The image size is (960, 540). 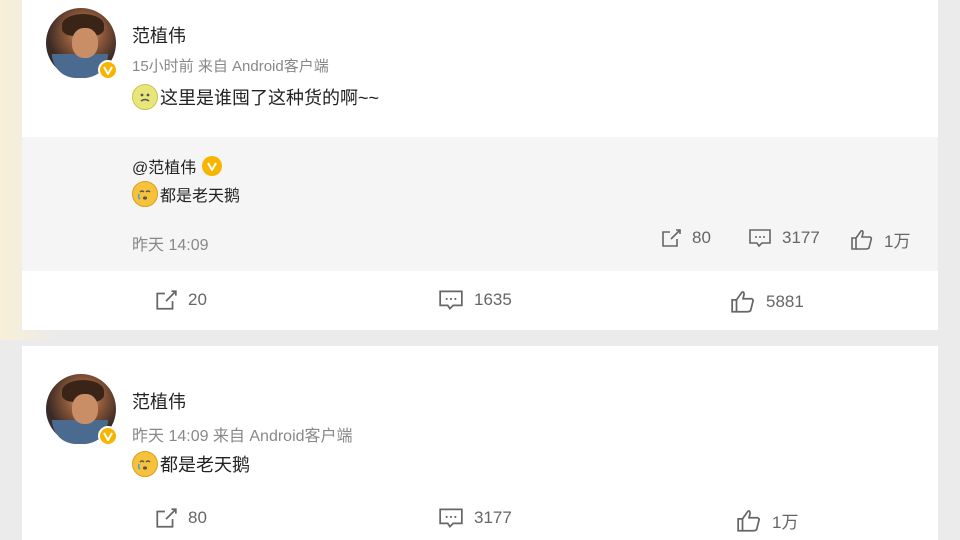 I want to click on post-text: 这里是谁囤了这种货的啊~~, so click(x=270, y=98).